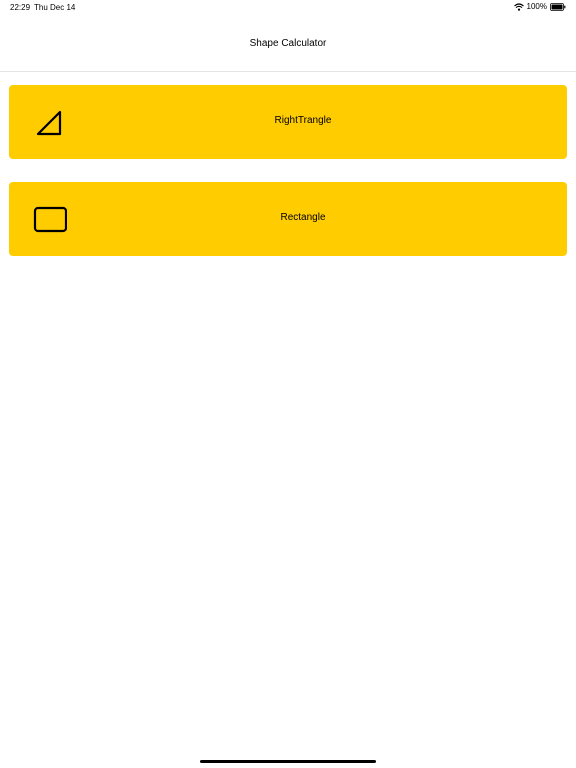  What do you see at coordinates (288, 761) in the screenshot?
I see `home-indicator` at bounding box center [288, 761].